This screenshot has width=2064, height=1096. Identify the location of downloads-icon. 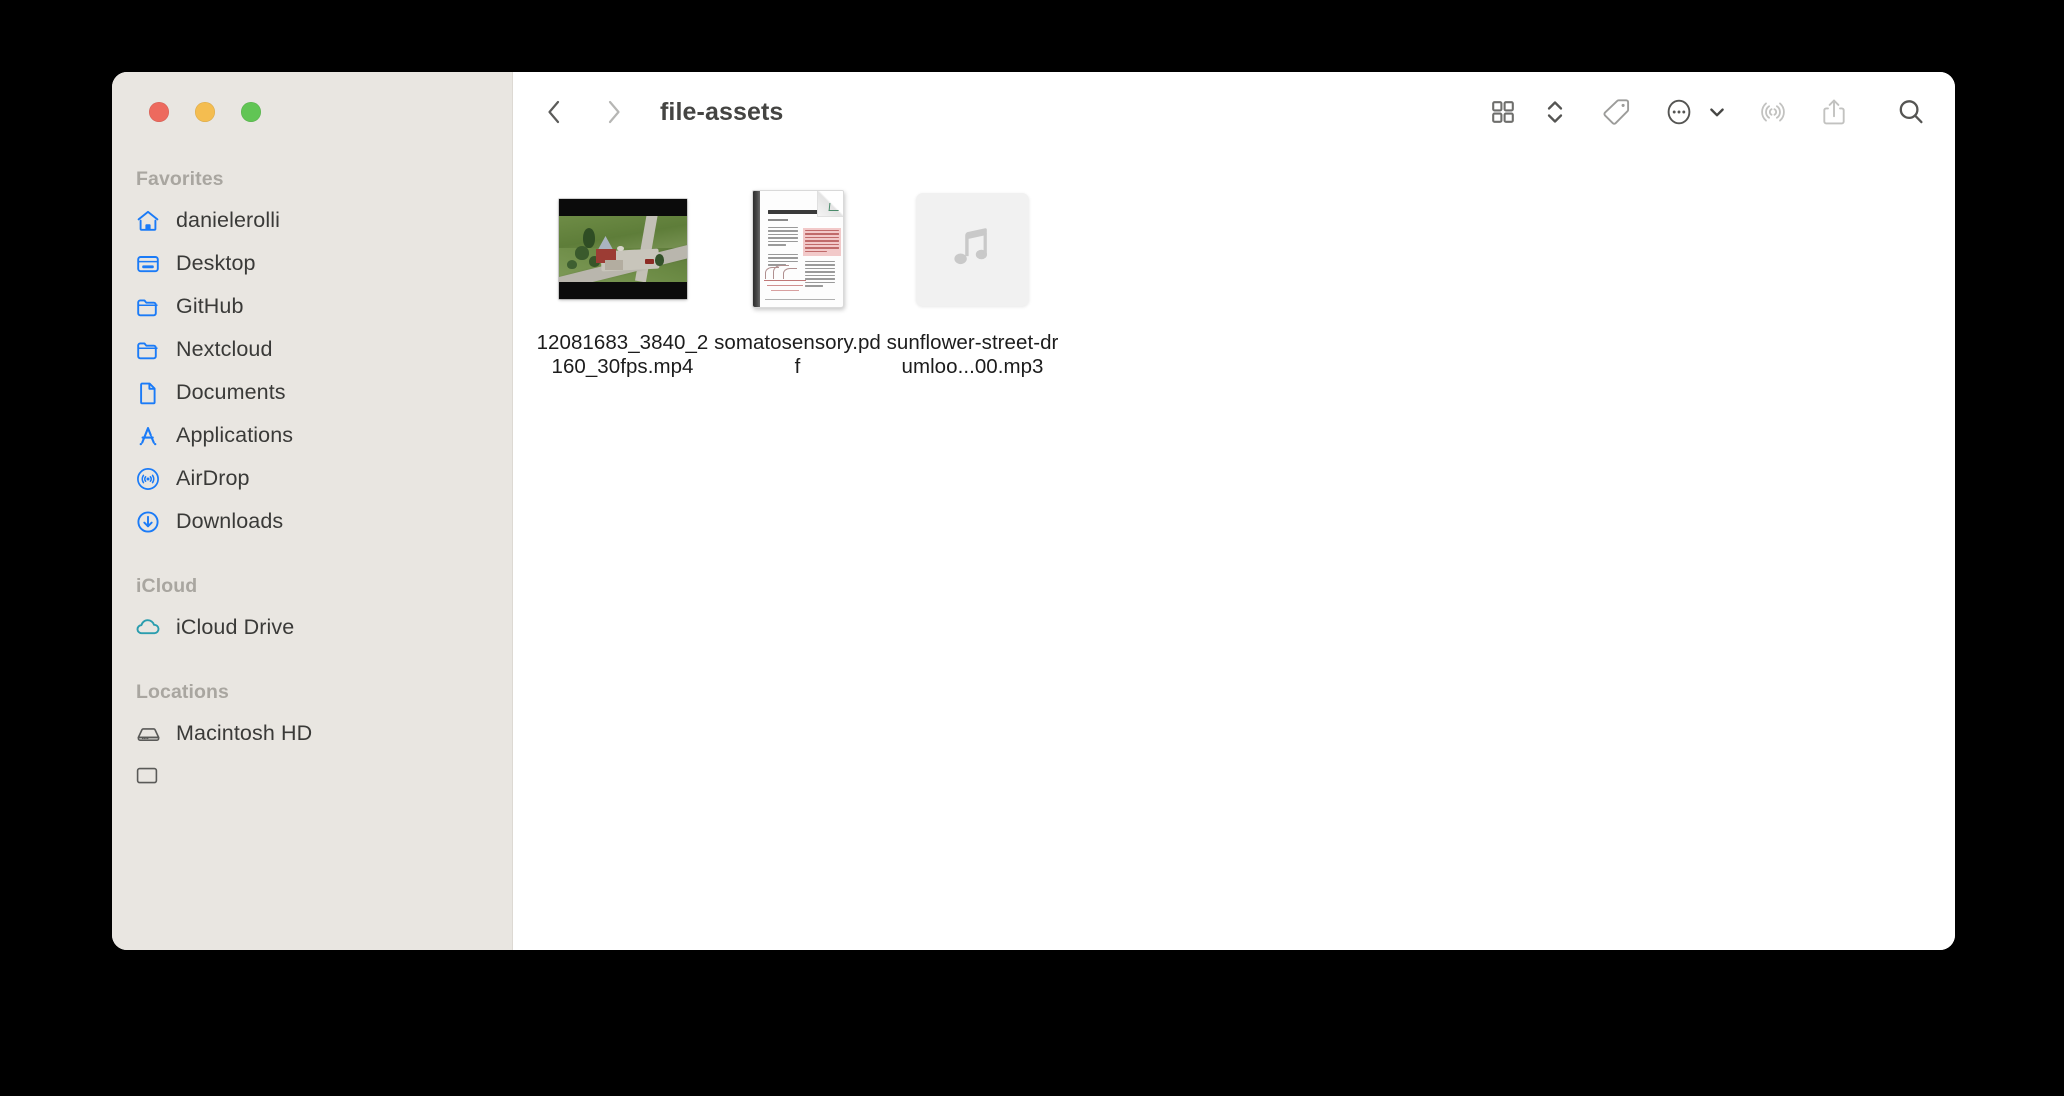
(148, 522).